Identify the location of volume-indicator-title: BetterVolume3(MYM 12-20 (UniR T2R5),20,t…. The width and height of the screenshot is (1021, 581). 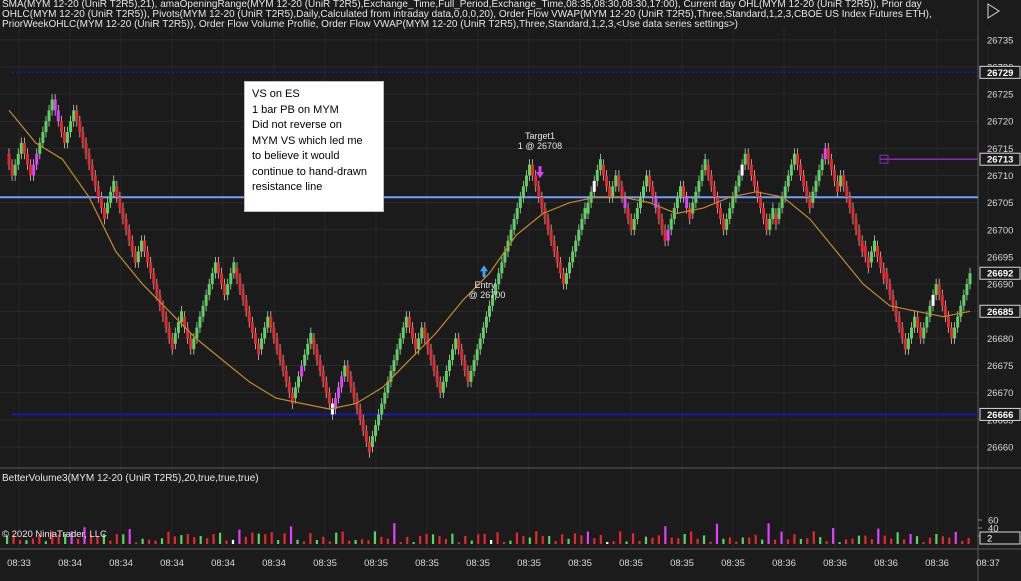
(130, 478).